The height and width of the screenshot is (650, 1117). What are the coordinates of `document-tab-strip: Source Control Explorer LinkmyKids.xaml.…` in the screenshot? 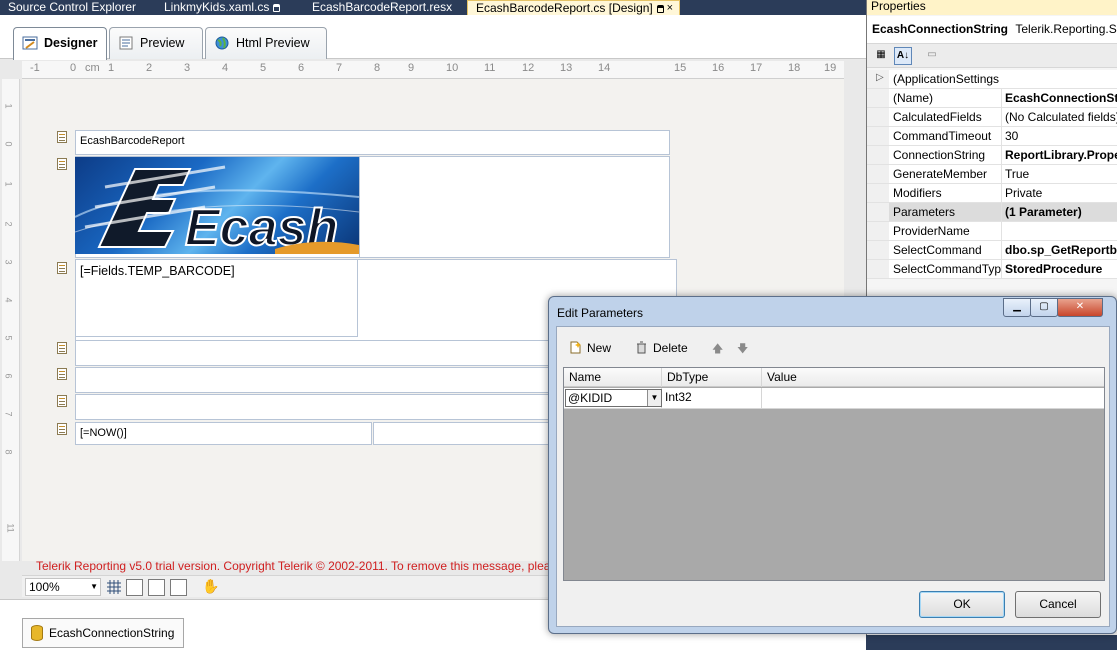 It's located at (433, 7).